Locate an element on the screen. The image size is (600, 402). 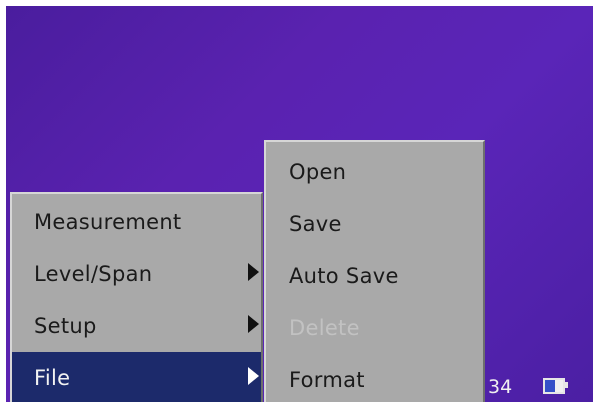
menu-item-setup: Setup is located at coordinates (136, 326).